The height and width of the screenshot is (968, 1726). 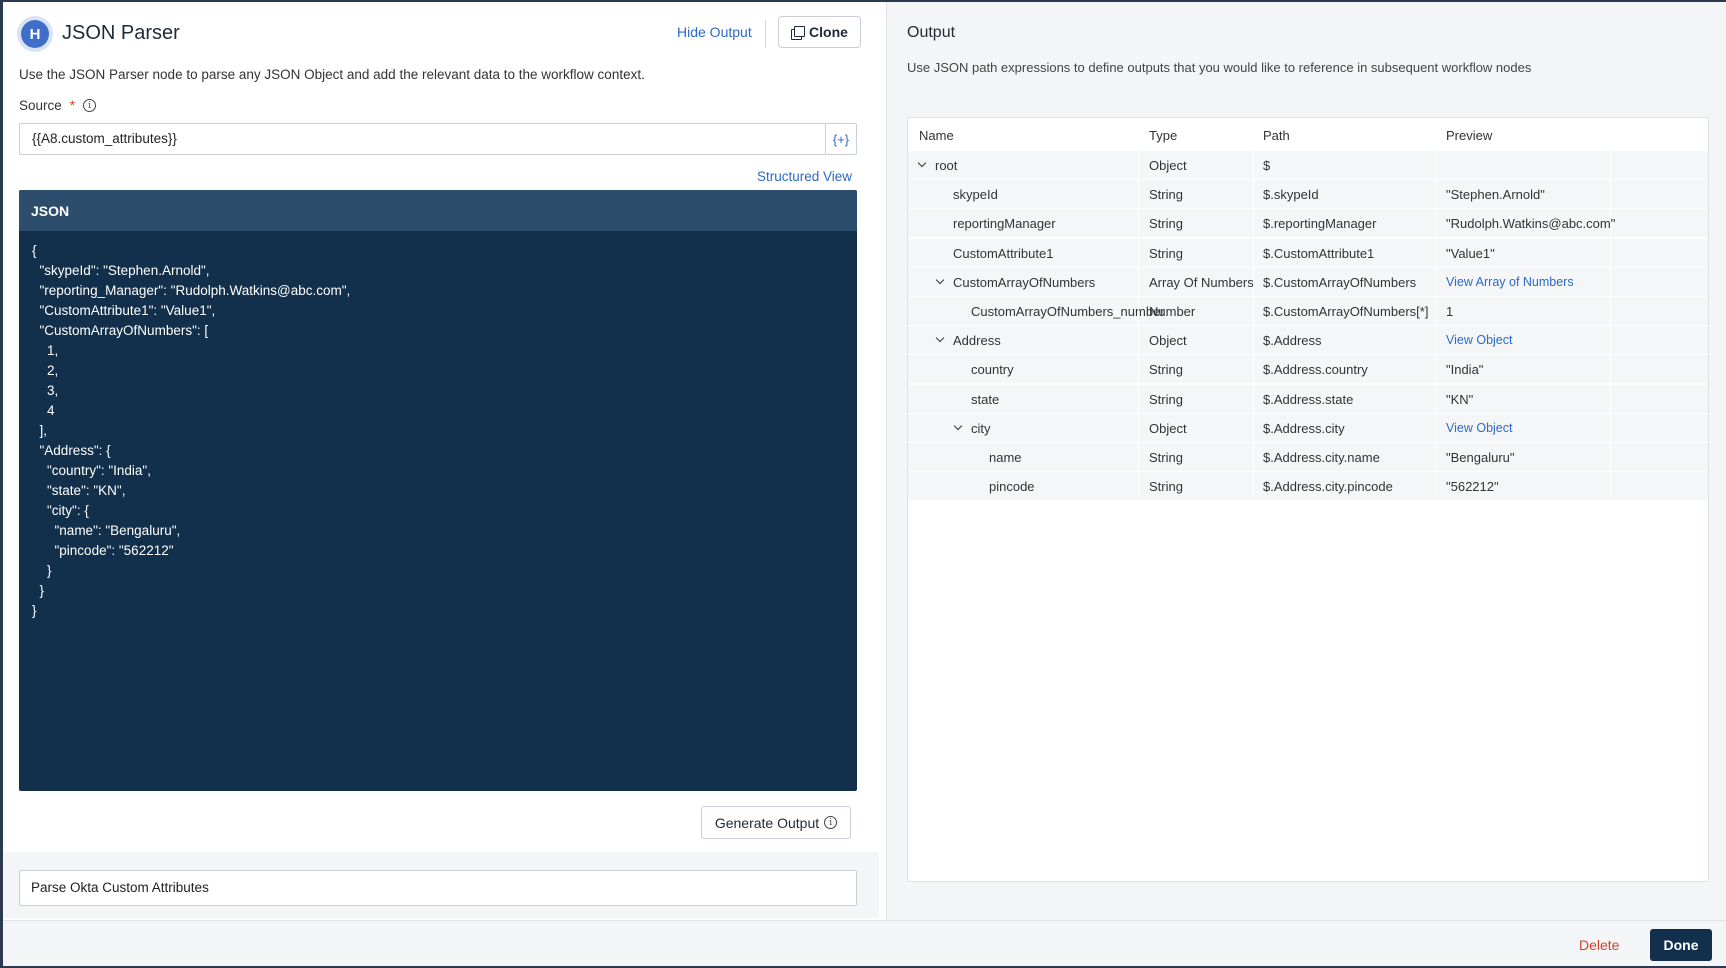 What do you see at coordinates (841, 139) in the screenshot?
I see `insert-variable-button: {+}` at bounding box center [841, 139].